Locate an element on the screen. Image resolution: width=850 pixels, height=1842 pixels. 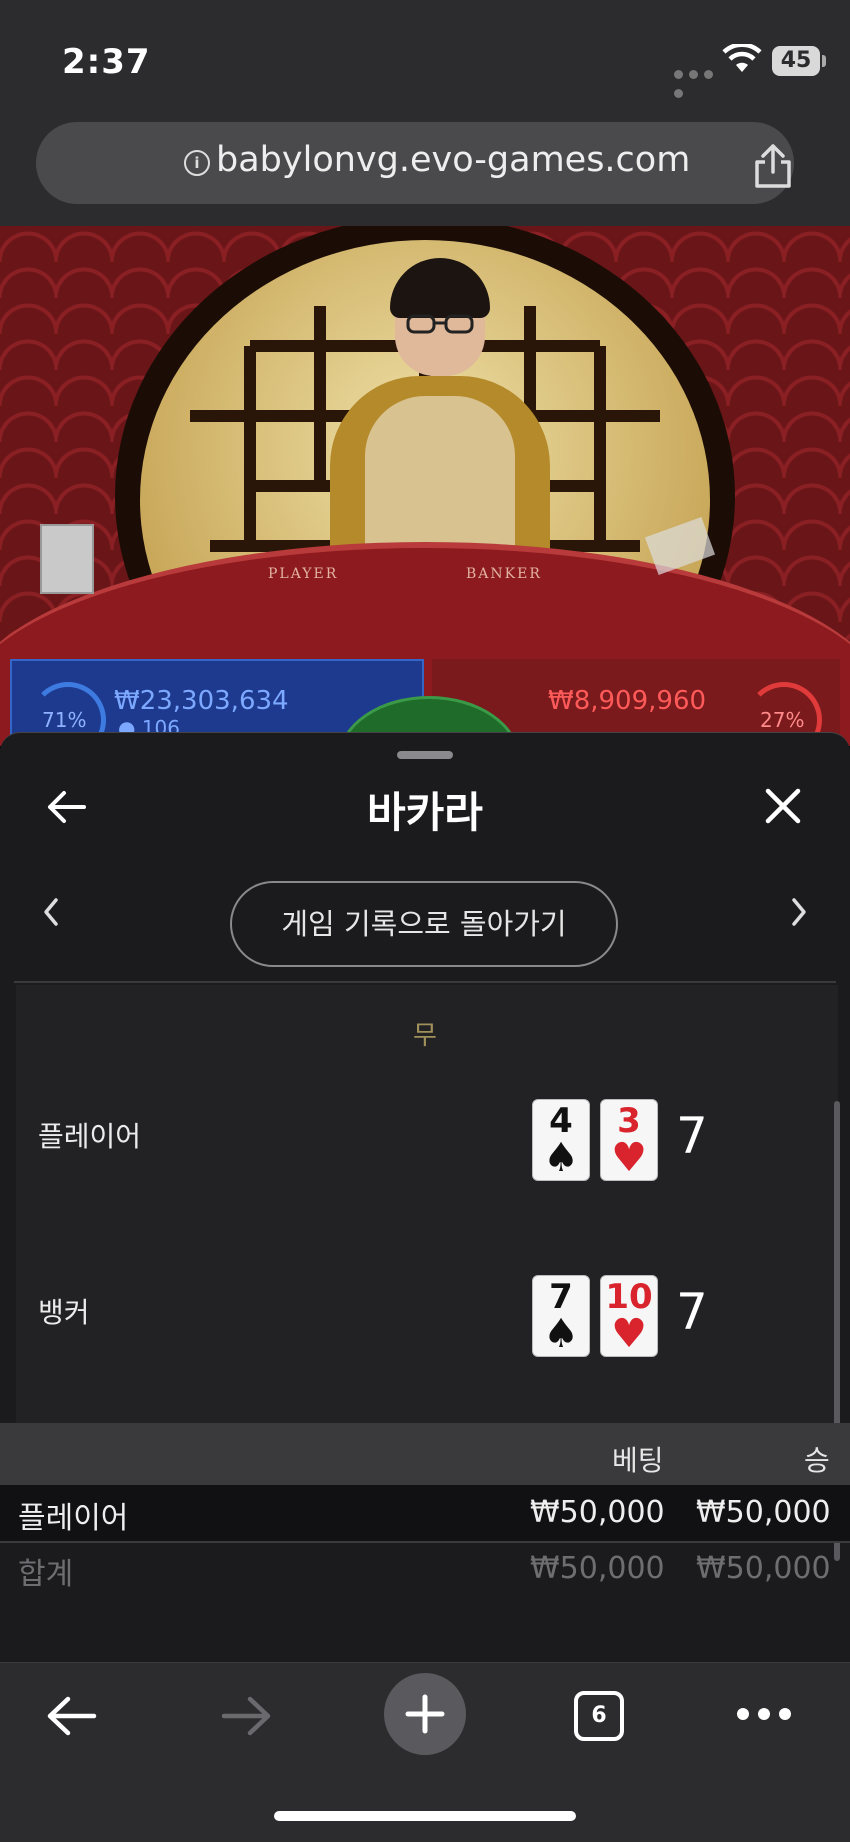
sheet-drag-handle is located at coordinates (425, 755).